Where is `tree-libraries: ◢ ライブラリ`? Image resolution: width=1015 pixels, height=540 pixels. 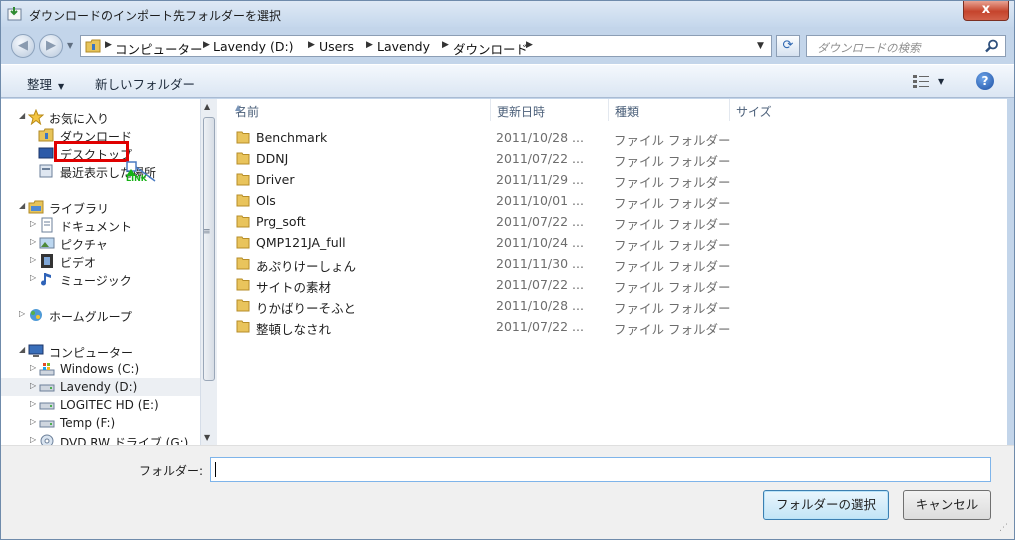
tree-libraries: ◢ ライブラリ is located at coordinates (100, 207).